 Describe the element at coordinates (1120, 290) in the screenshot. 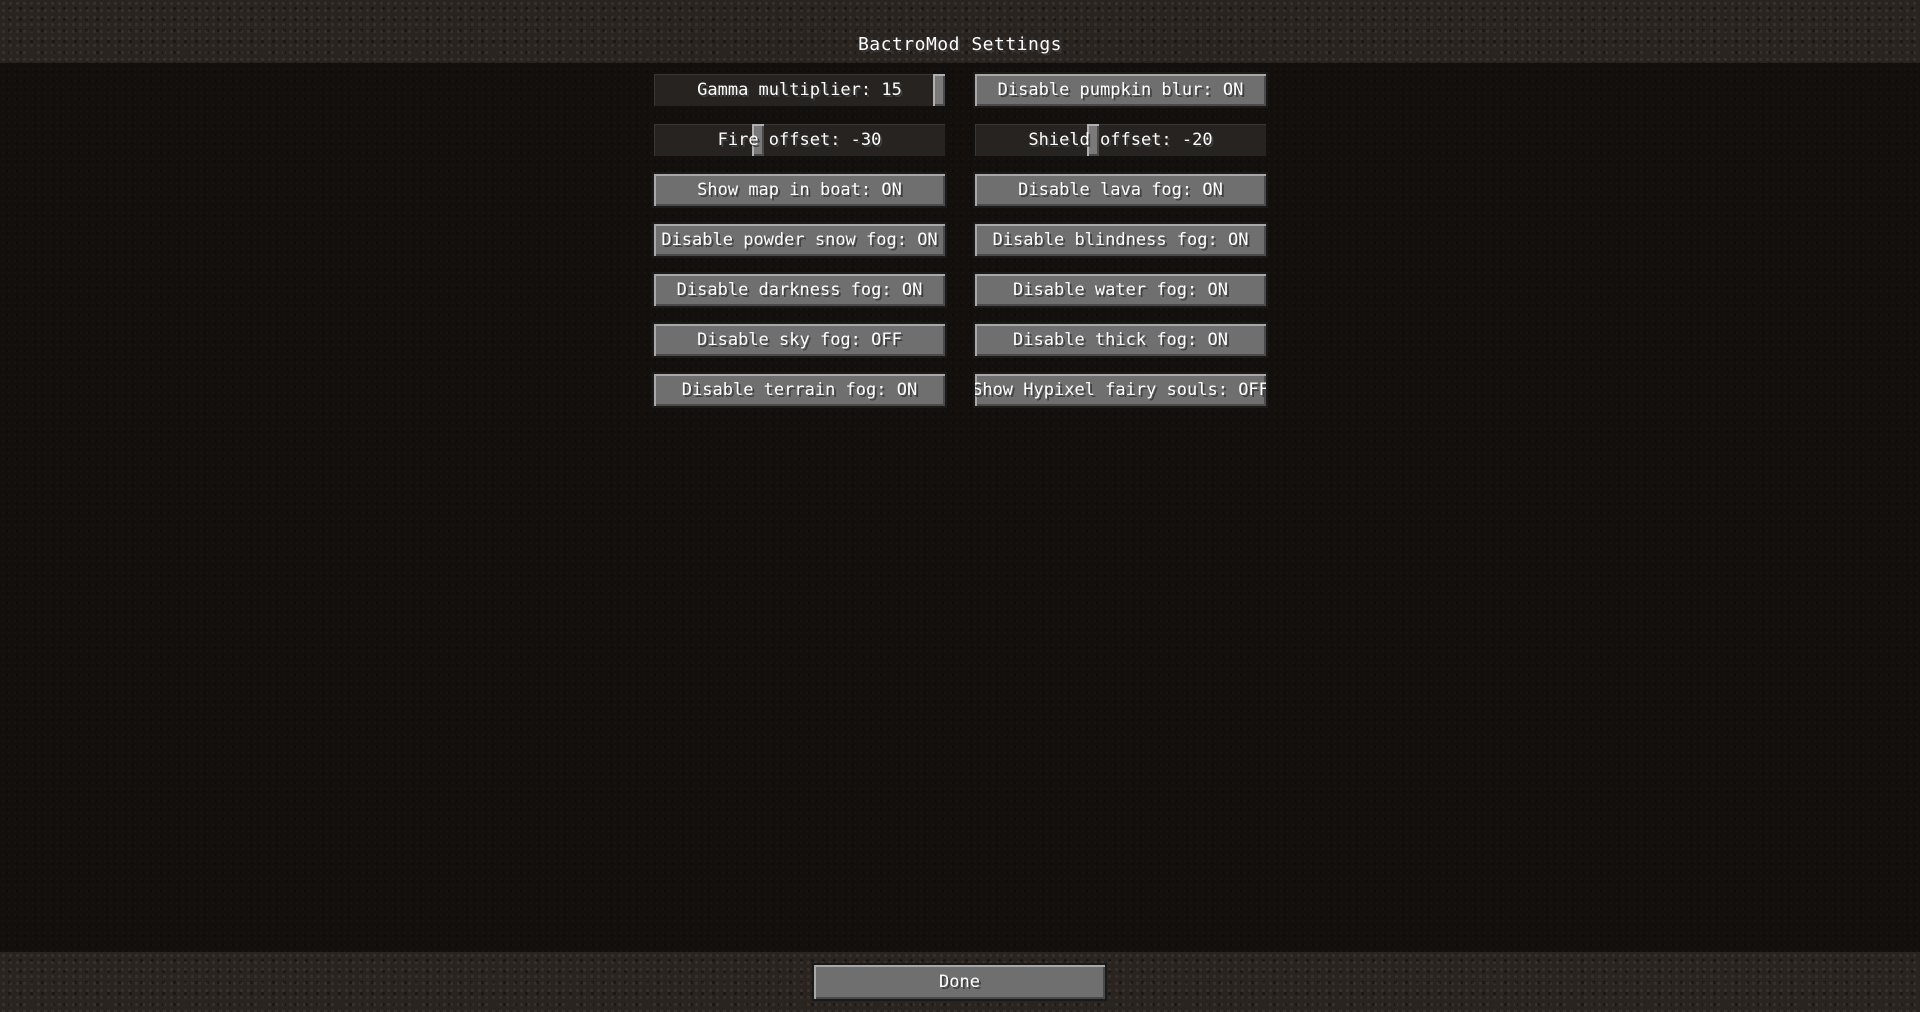

I see `disable-water-fog-button: Disable water fog: ON` at that location.